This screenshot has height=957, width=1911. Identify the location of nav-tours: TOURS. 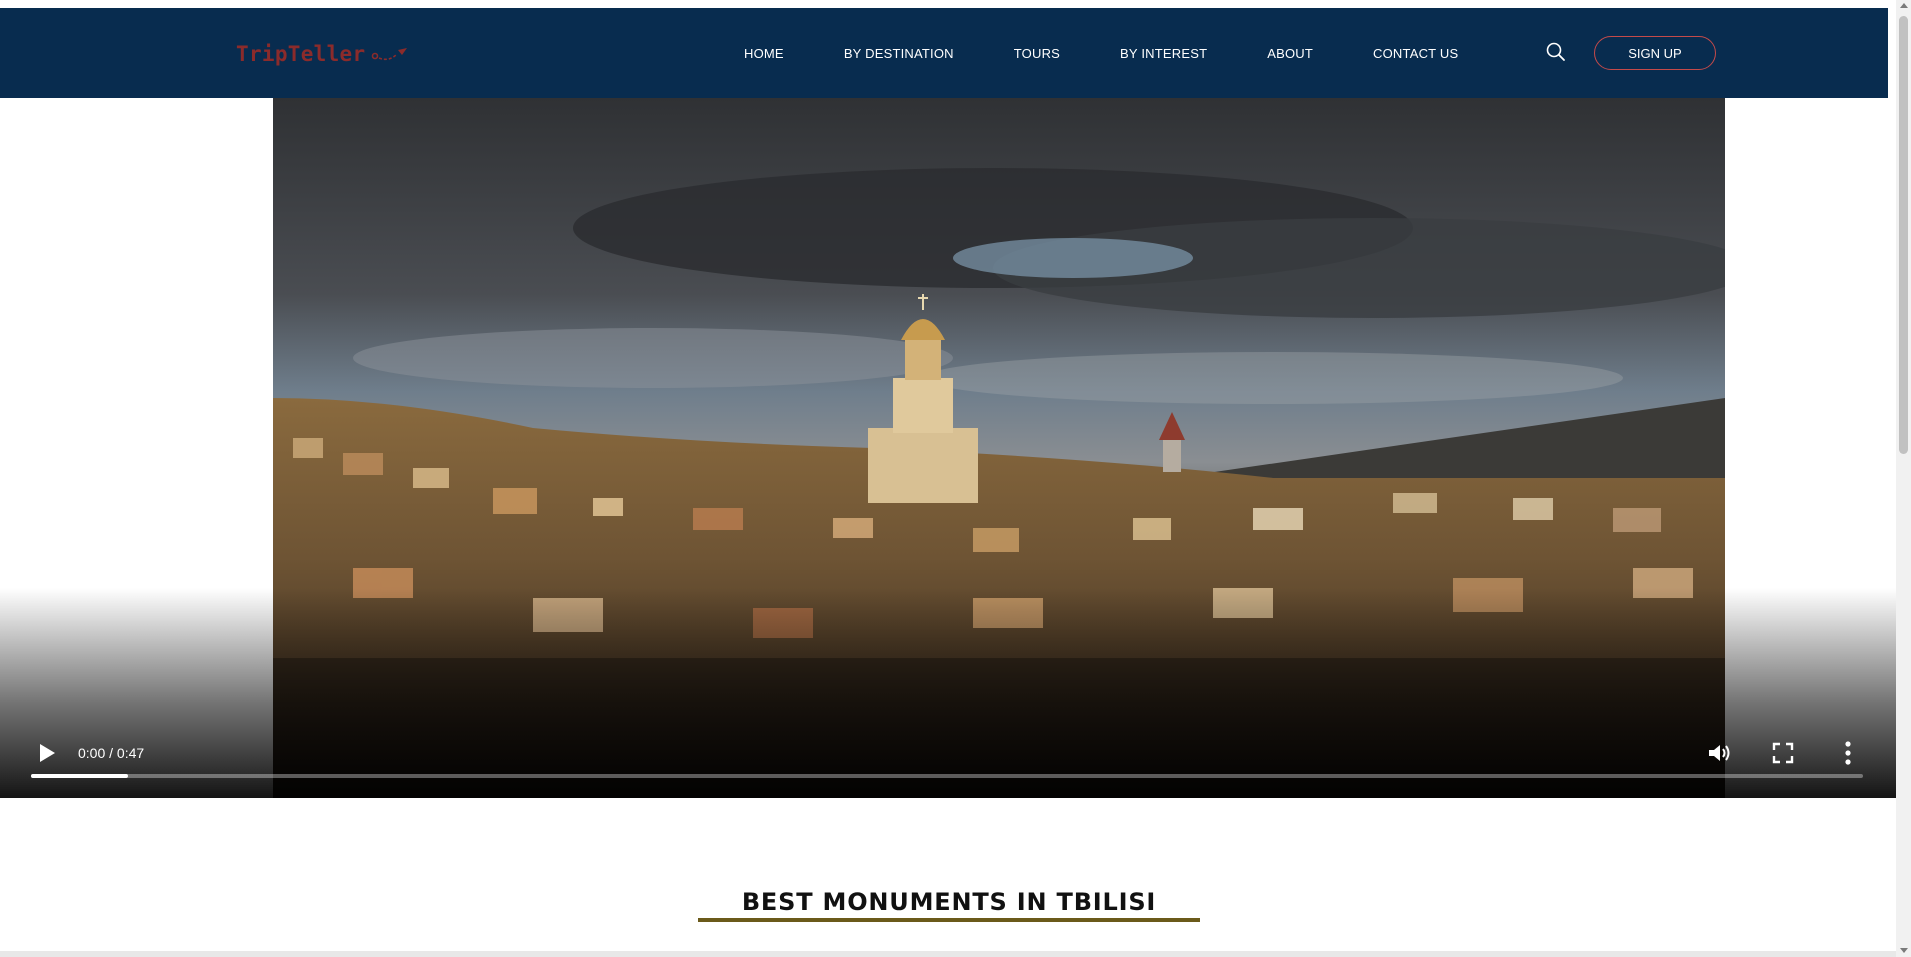
(1037, 53).